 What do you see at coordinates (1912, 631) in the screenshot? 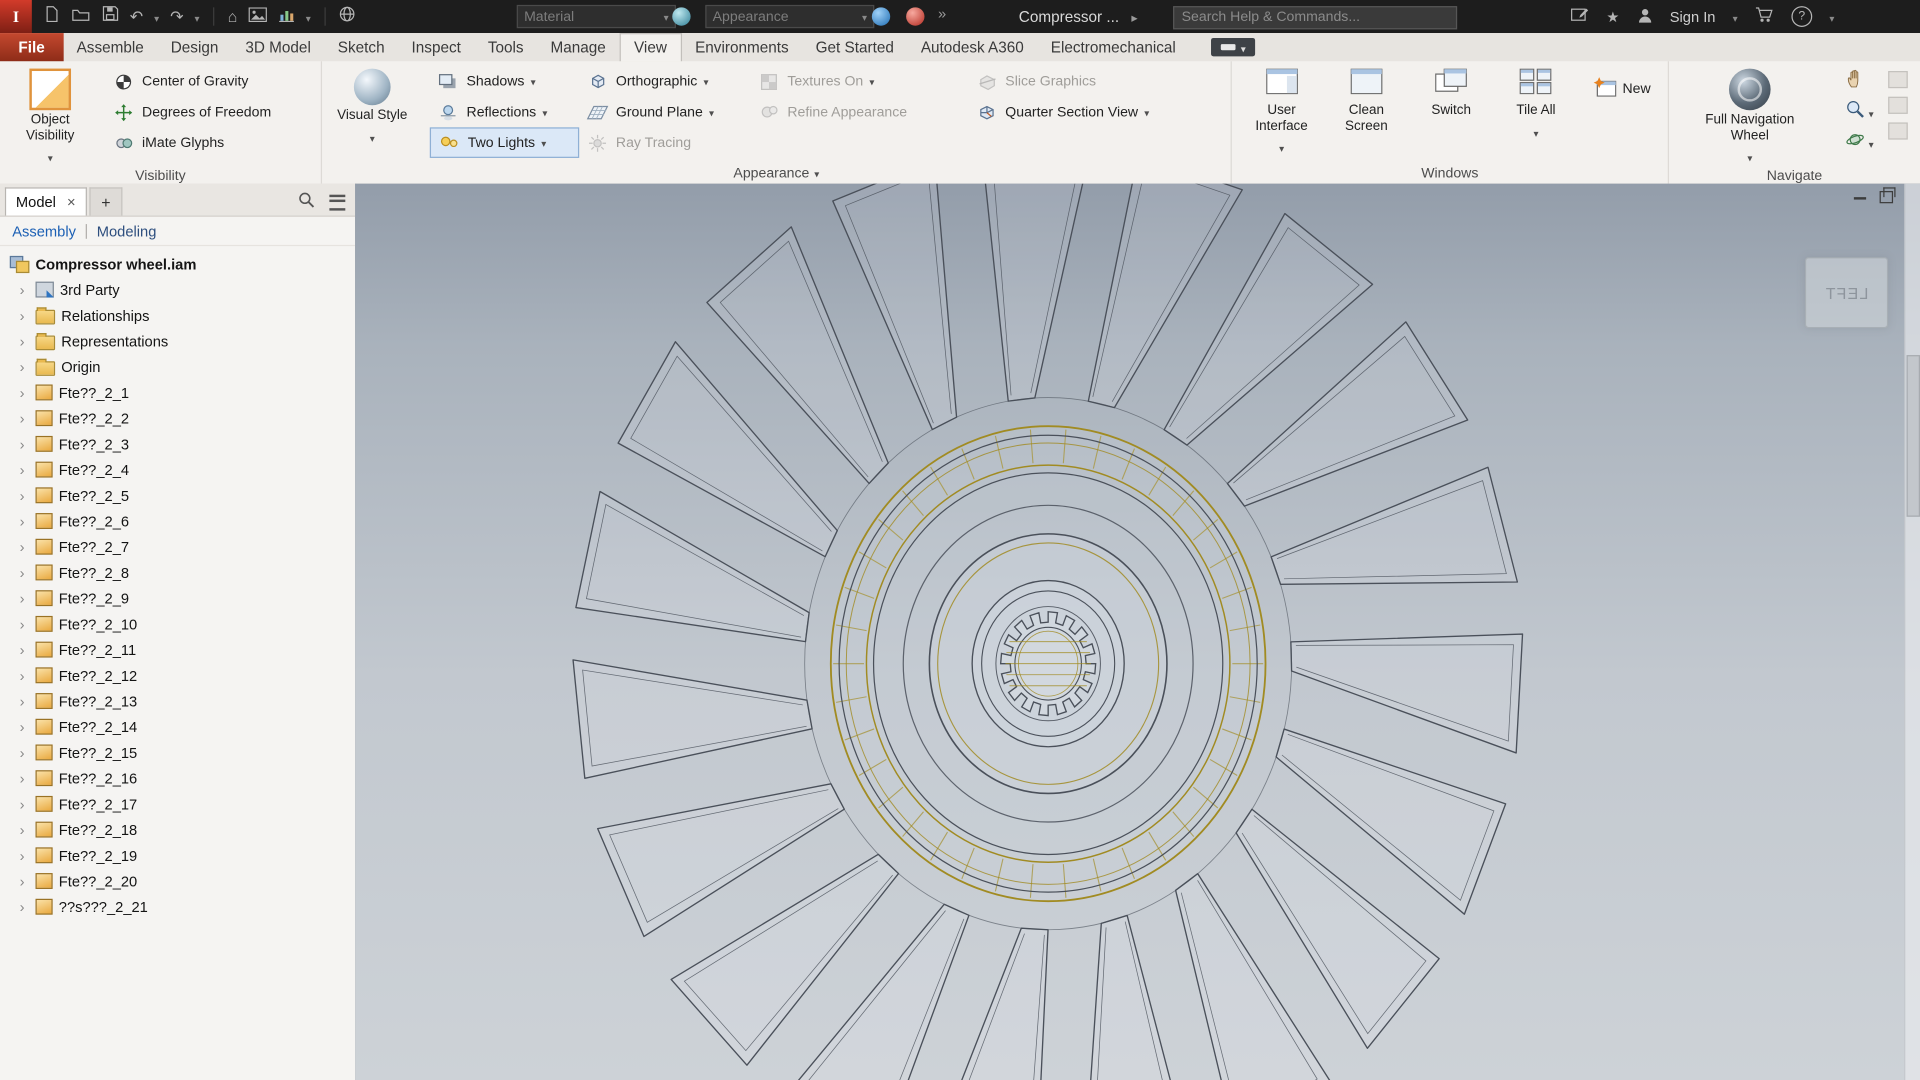
I see `viewport-scrollbar` at bounding box center [1912, 631].